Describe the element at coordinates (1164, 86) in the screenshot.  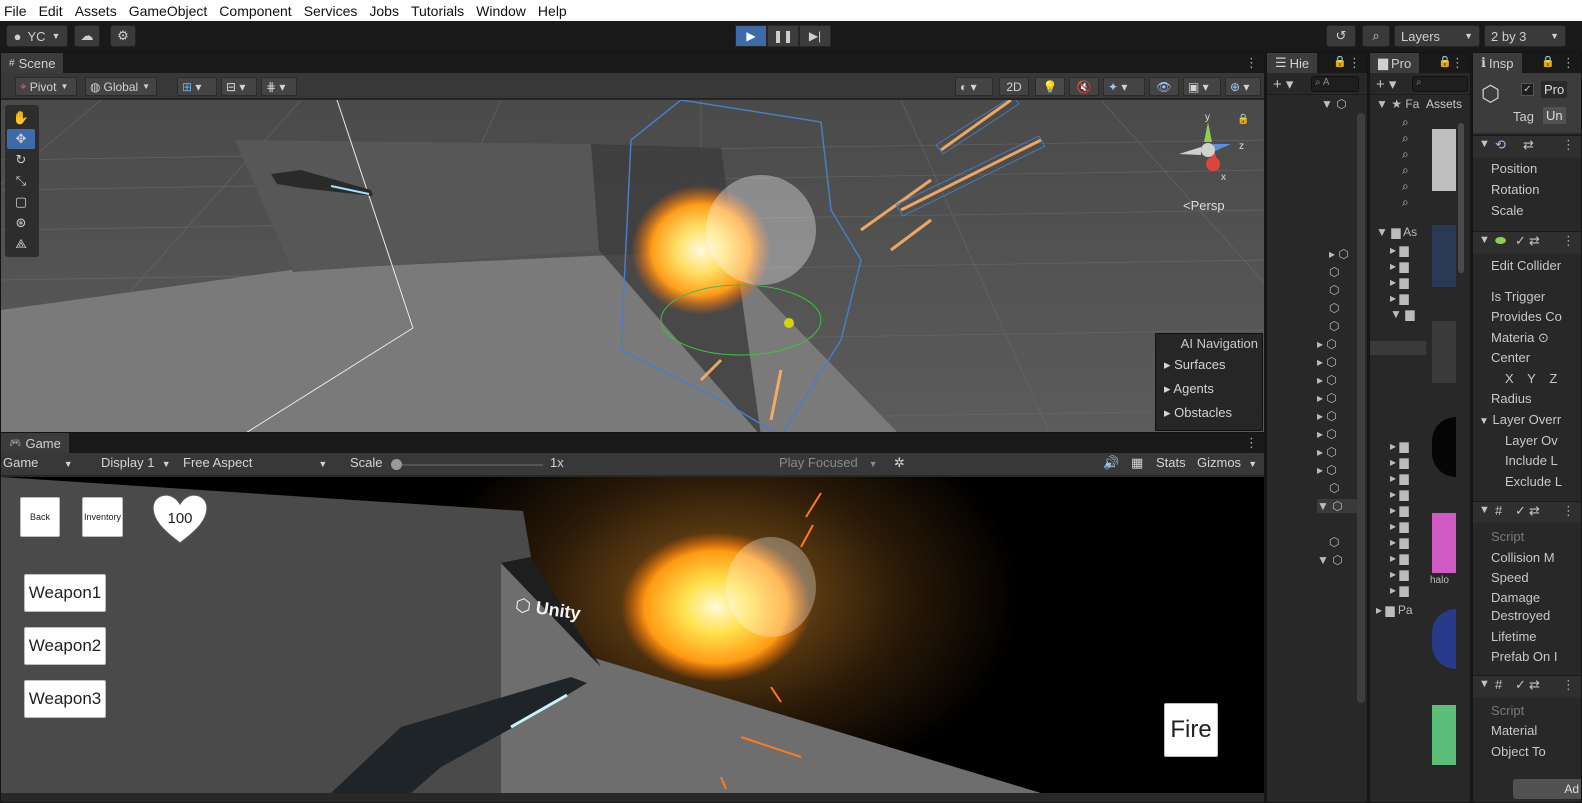
I see `hidden-objects-icon: 👁` at that location.